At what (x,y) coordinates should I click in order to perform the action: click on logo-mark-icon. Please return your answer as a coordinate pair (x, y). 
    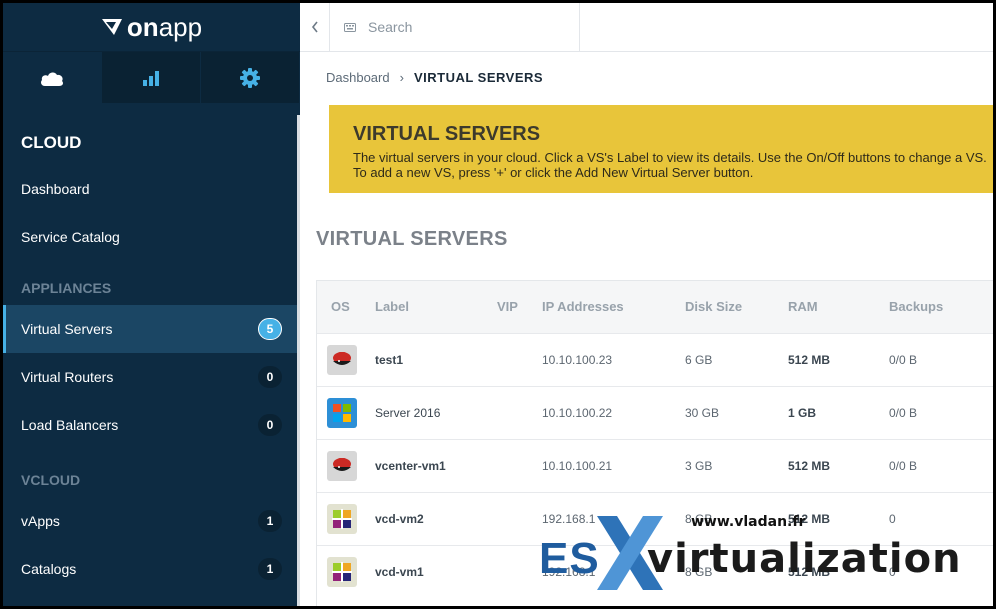
    Looking at the image, I should click on (111, 27).